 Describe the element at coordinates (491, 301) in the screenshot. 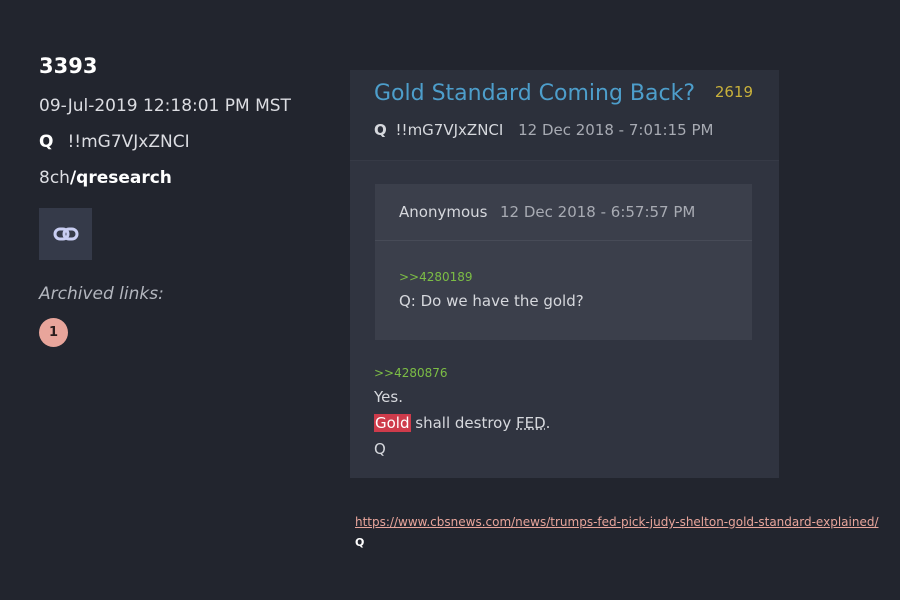

I see `quoted-text: Q: Do we have the gold?` at that location.